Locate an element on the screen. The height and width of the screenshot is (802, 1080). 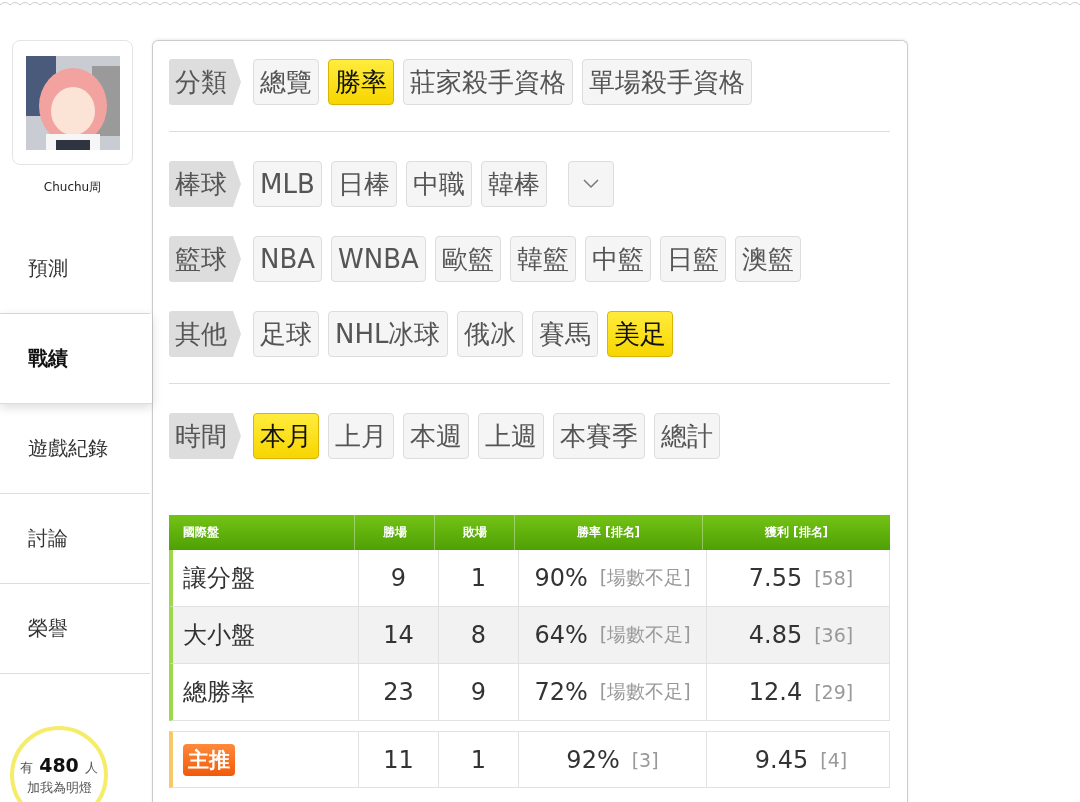
row-label: 讓分盤 is located at coordinates (266, 578).